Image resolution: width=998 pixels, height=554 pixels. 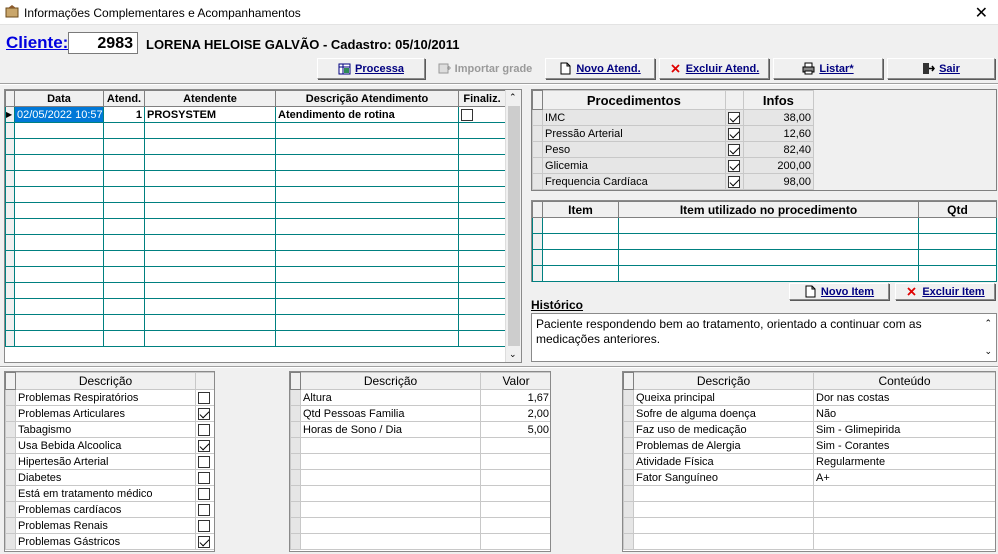 I want to click on cell-finaliz, so click(x=482, y=114).